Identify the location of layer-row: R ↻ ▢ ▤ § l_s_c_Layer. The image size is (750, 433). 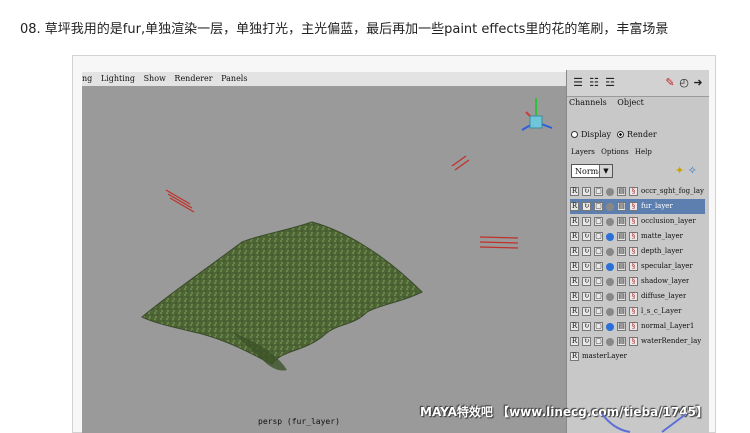
(637, 311).